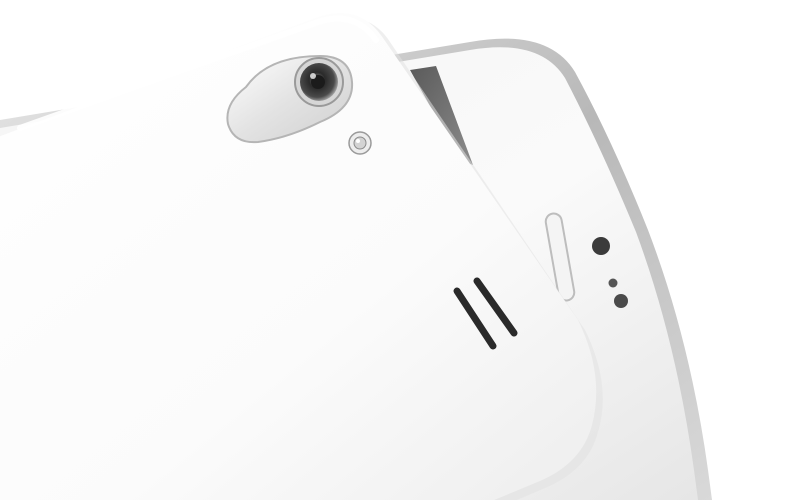 The image size is (800, 500). I want to click on lens-reflection, so click(313, 76).